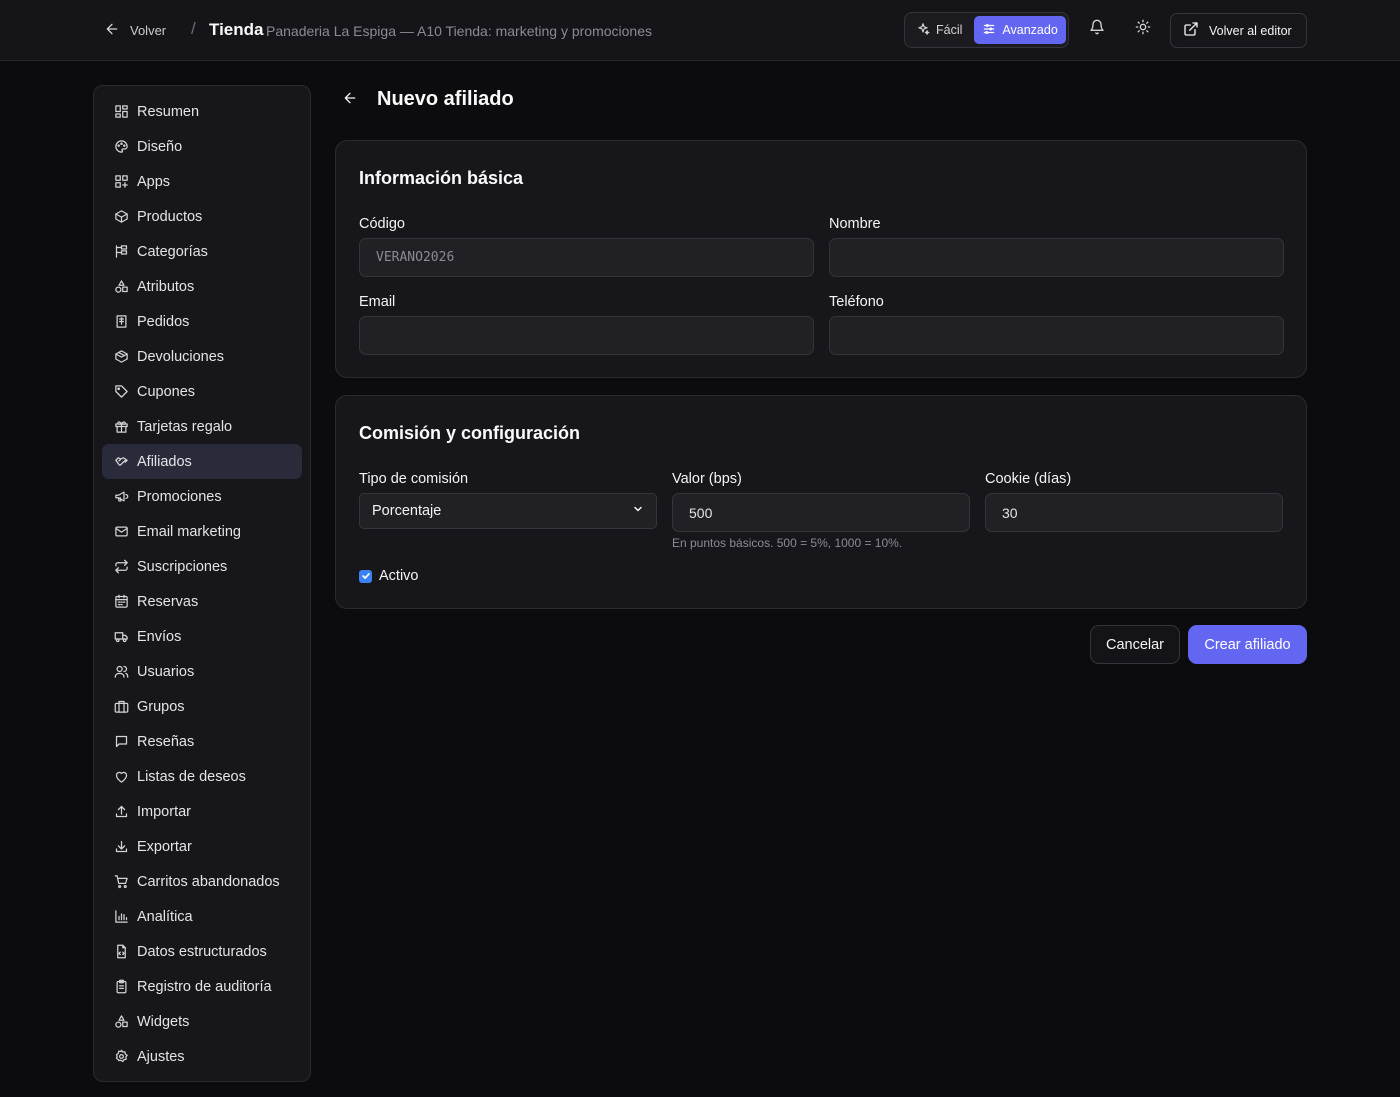  Describe the element at coordinates (121, 496) in the screenshot. I see `megaphone-icon` at that location.